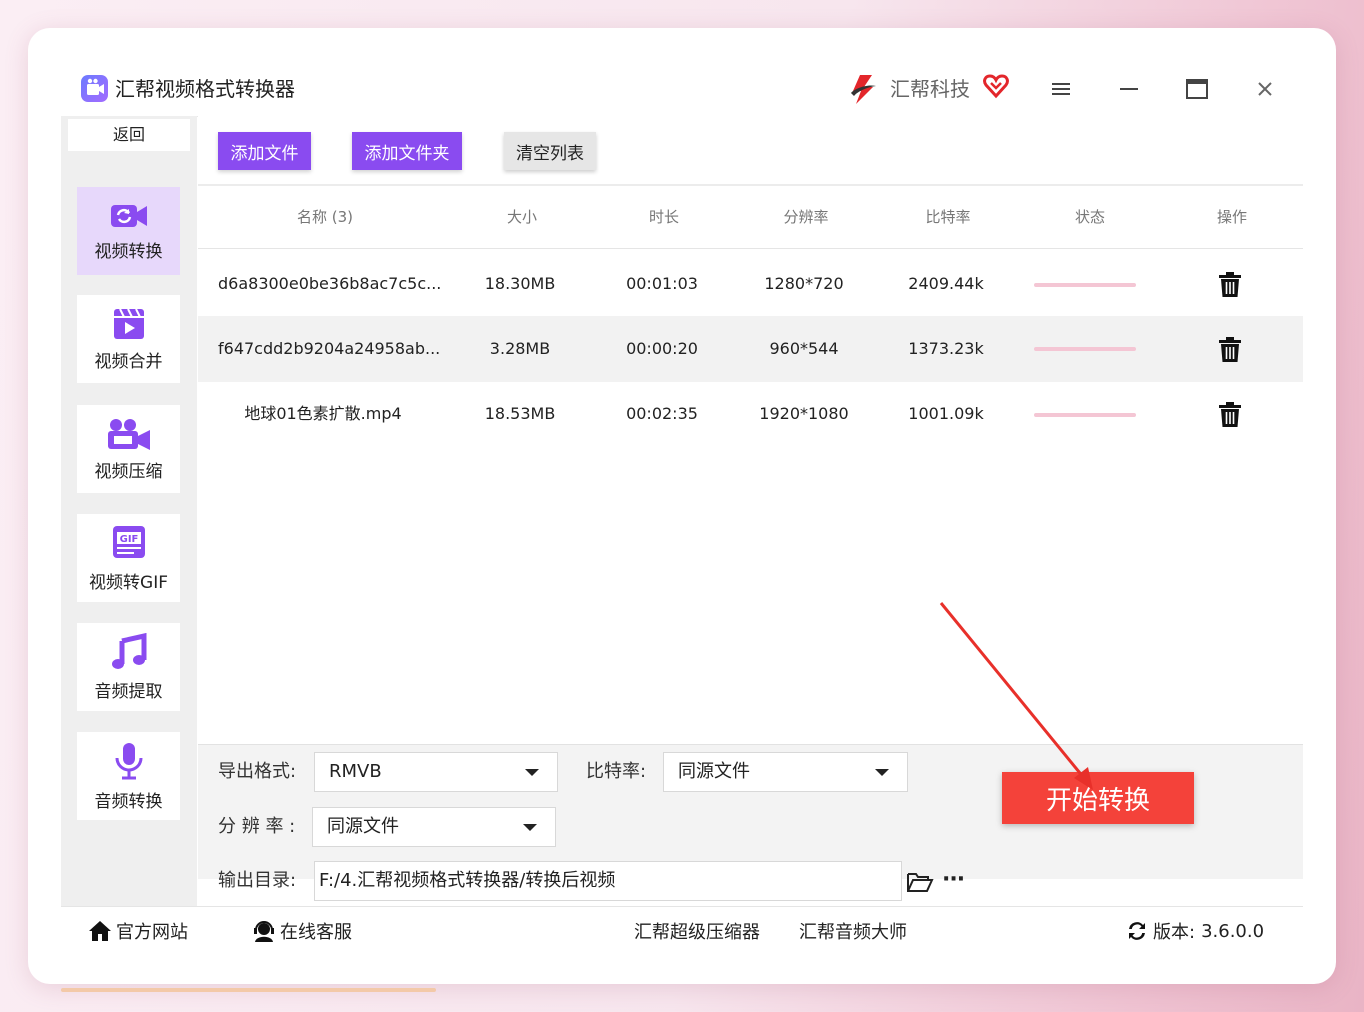 The width and height of the screenshot is (1364, 1012). What do you see at coordinates (662, 283) in the screenshot?
I see `file-duration: 00:01:03` at bounding box center [662, 283].